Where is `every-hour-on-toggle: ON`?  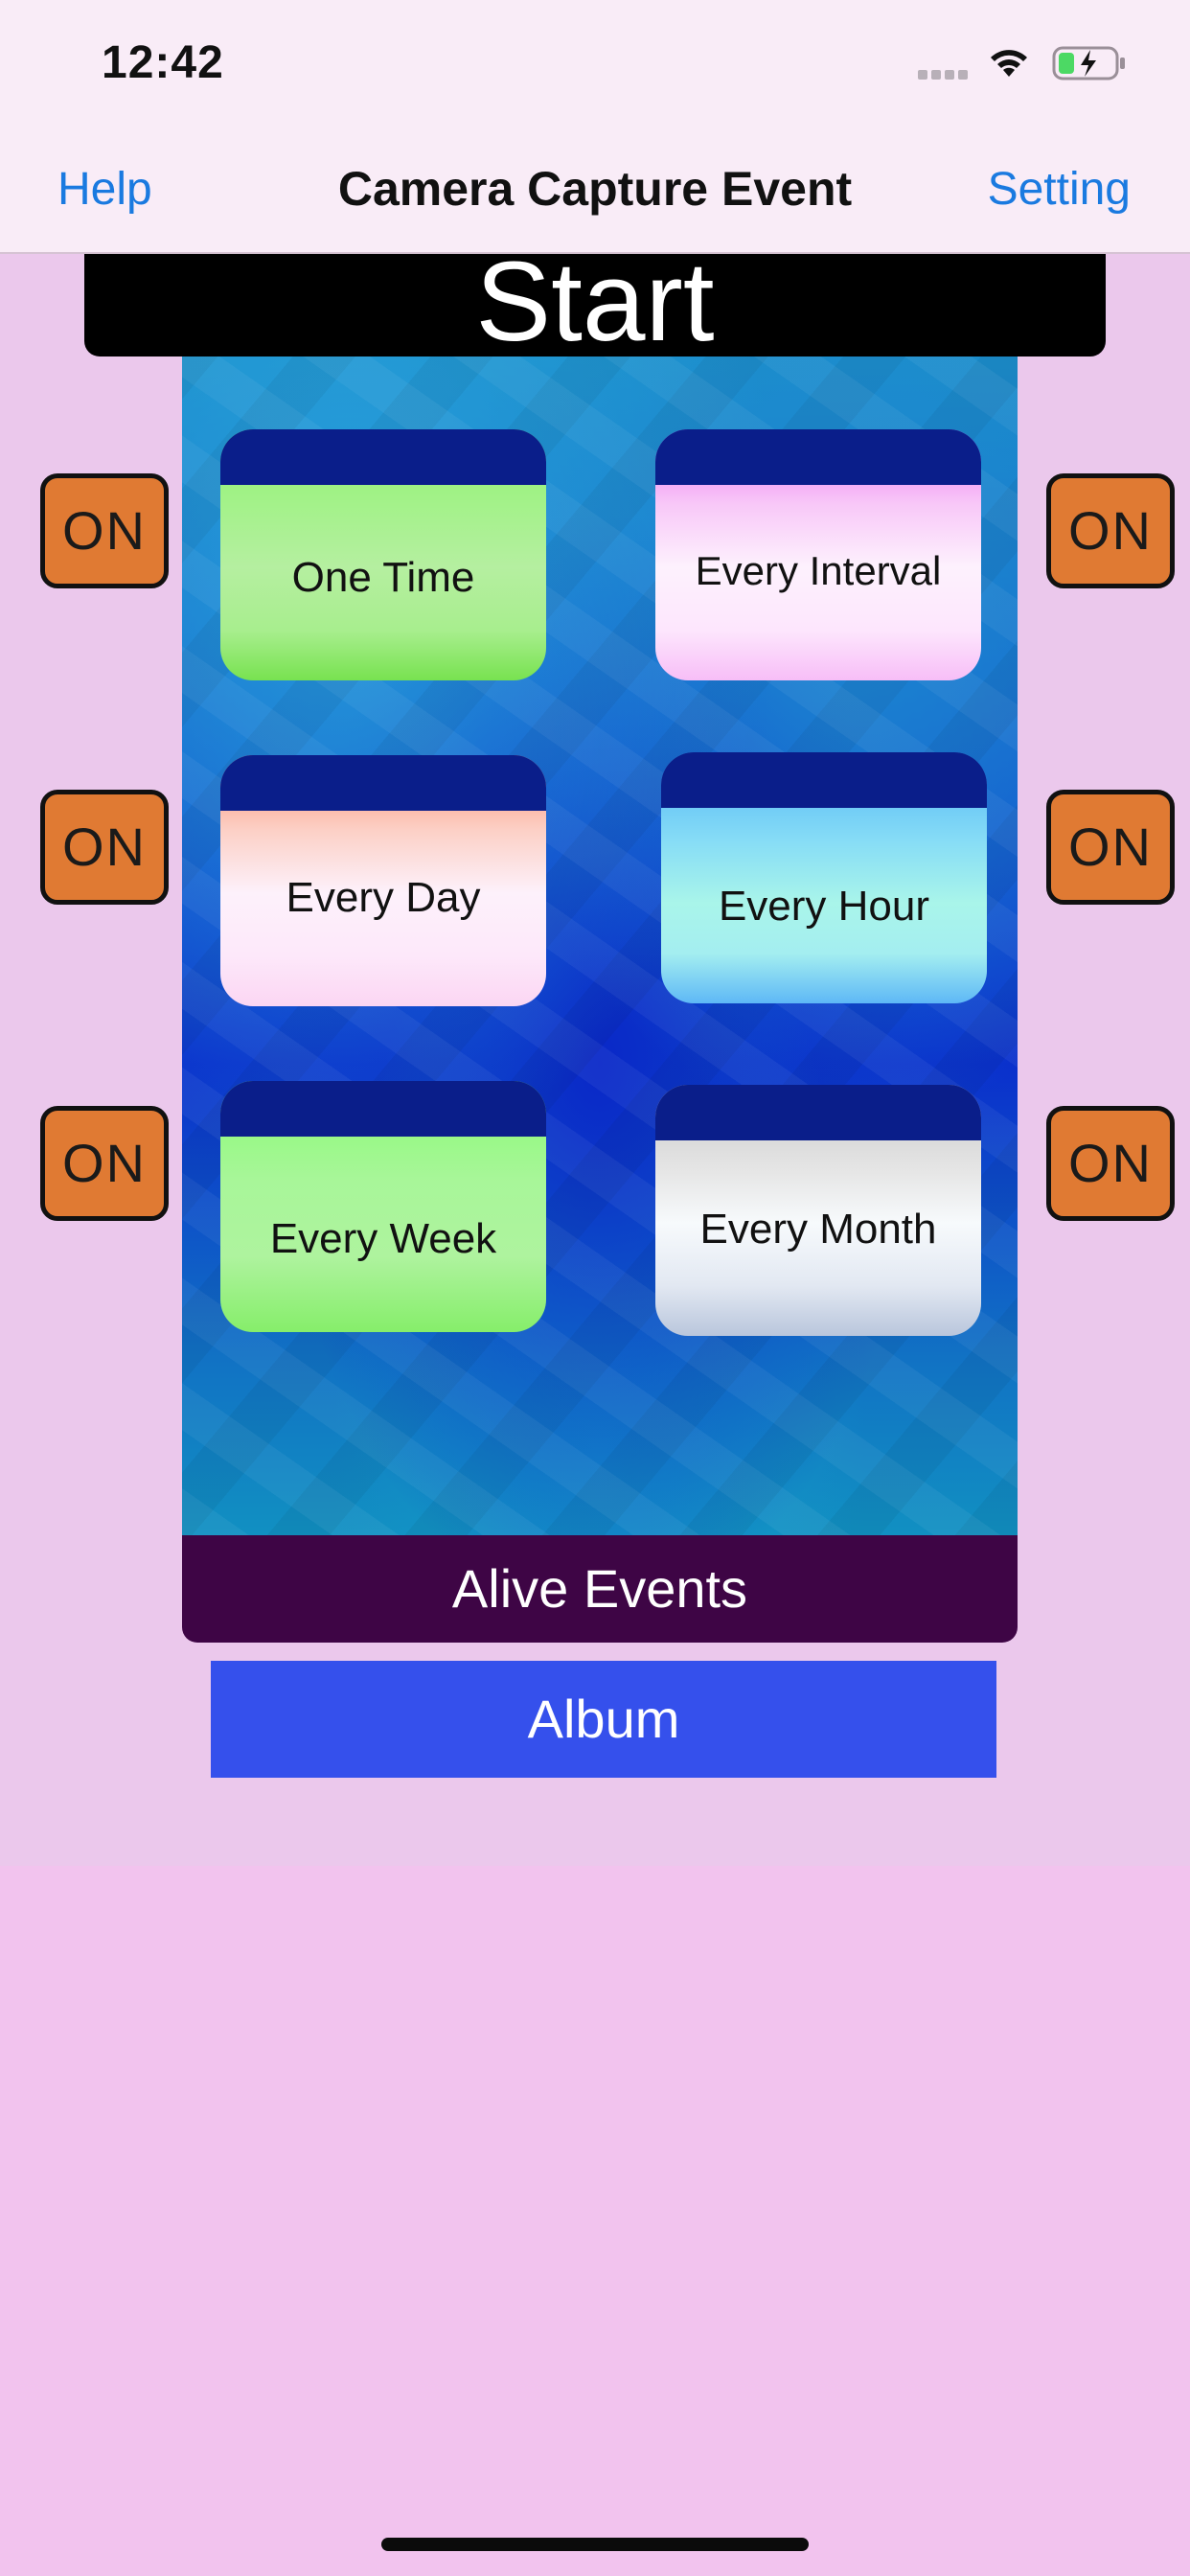 every-hour-on-toggle: ON is located at coordinates (1110, 847).